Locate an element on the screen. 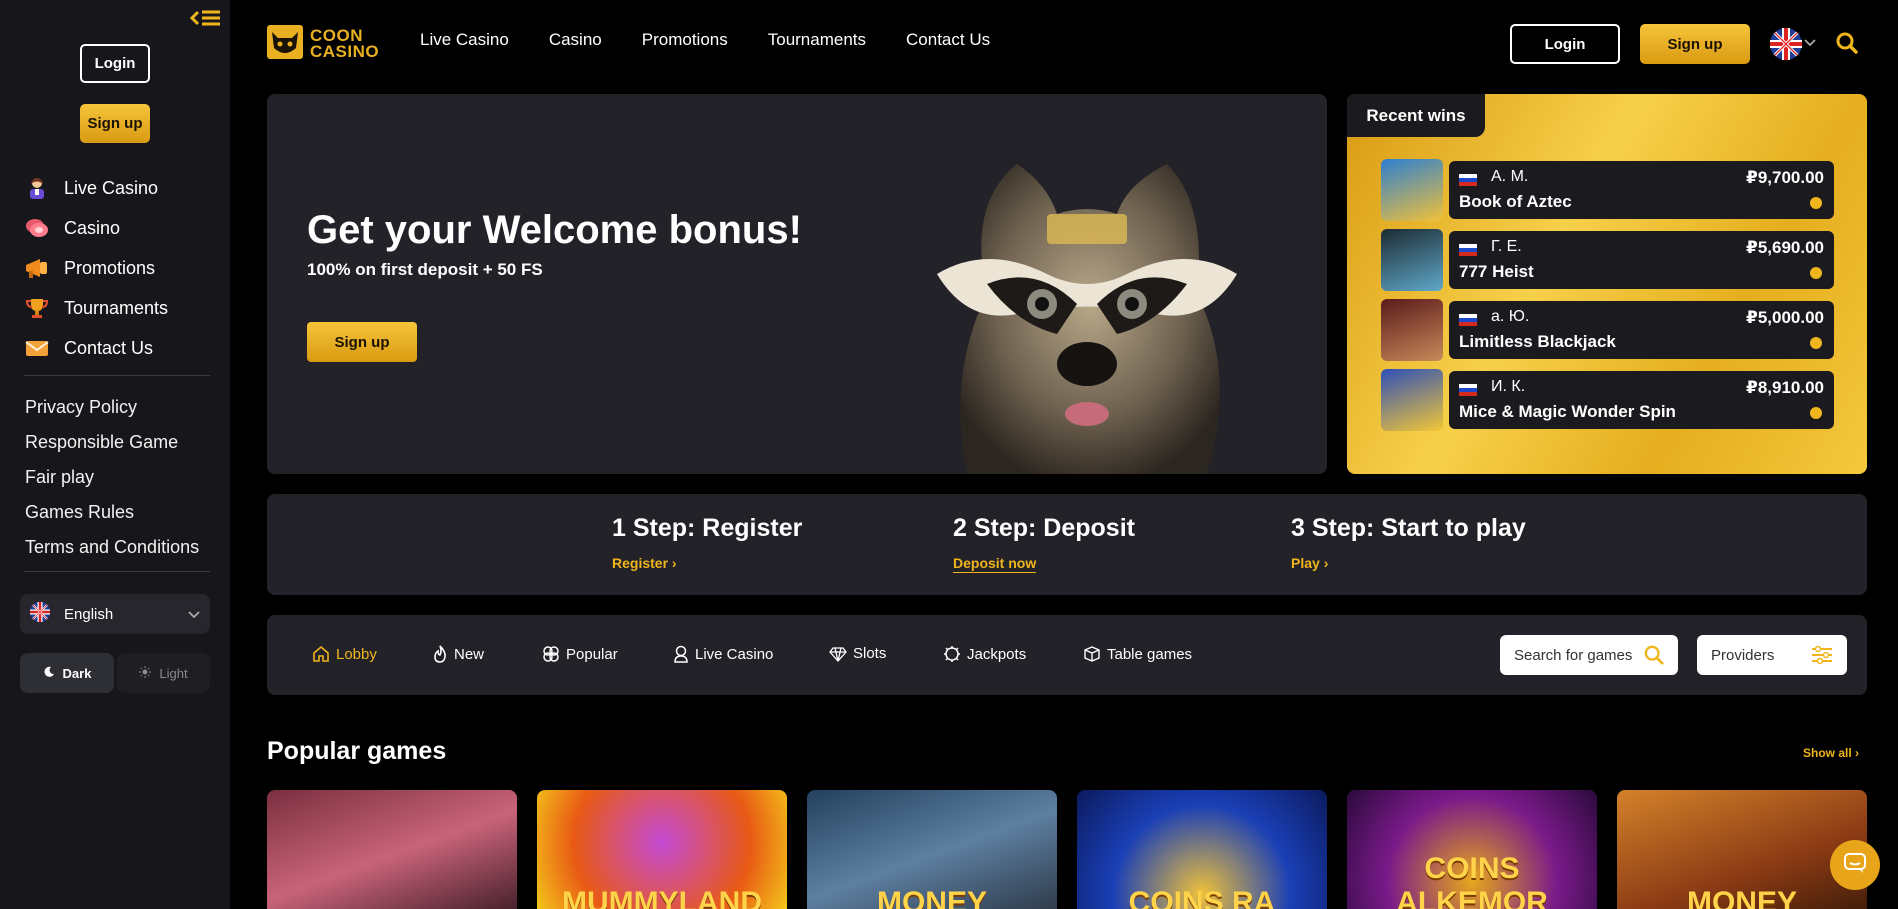  win-amount: ₽5,000.00 is located at coordinates (1784, 317).